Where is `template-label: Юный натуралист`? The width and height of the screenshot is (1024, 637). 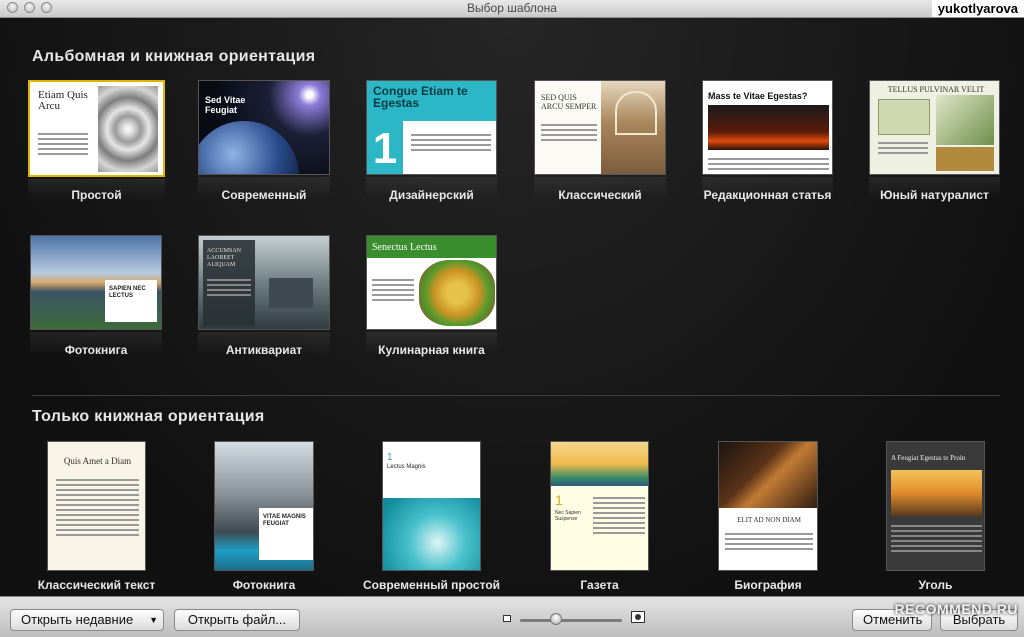
template-label: Юный натуралист is located at coordinates (934, 195).